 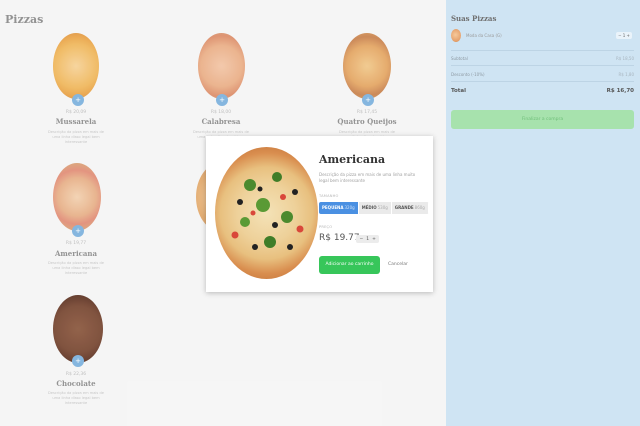 I want to click on cart-item-name: Moda da Casa (G), so click(x=484, y=35).